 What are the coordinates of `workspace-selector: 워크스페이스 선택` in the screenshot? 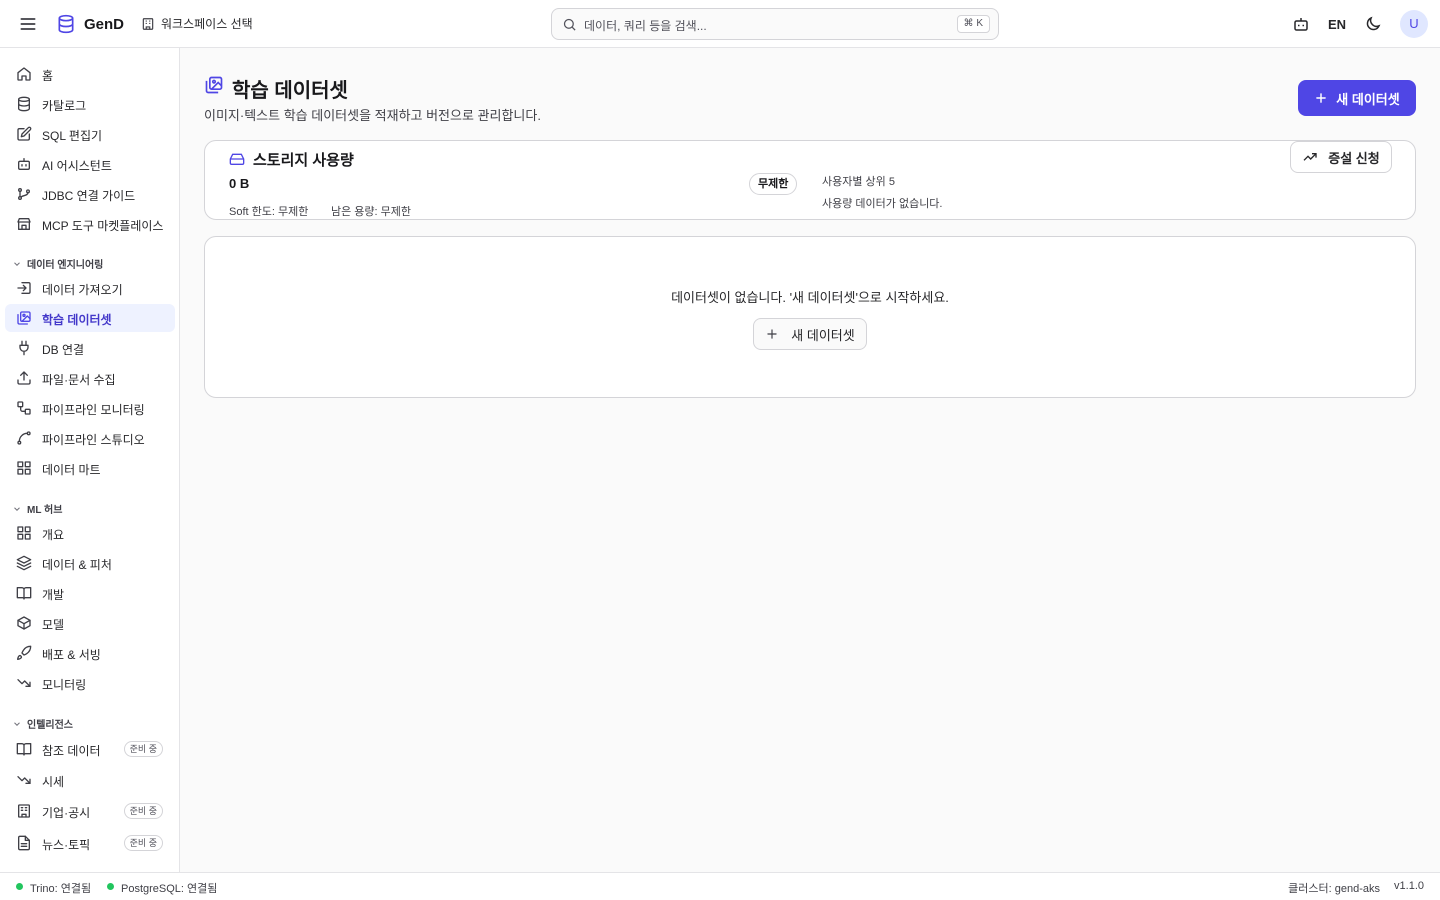 It's located at (197, 23).